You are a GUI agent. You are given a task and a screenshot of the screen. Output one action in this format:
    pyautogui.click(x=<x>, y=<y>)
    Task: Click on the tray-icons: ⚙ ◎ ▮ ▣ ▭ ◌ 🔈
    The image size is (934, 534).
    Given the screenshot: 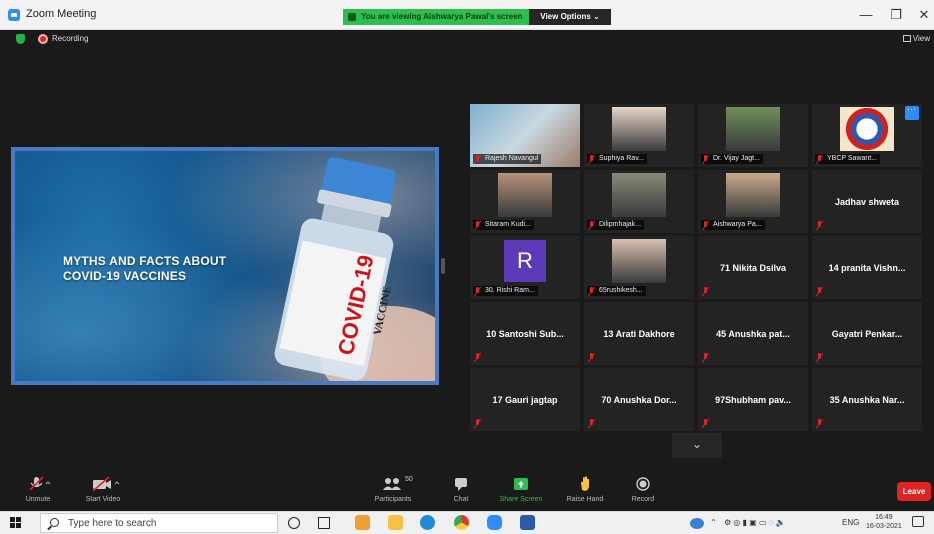 What is the action you would take?
    pyautogui.click(x=755, y=522)
    